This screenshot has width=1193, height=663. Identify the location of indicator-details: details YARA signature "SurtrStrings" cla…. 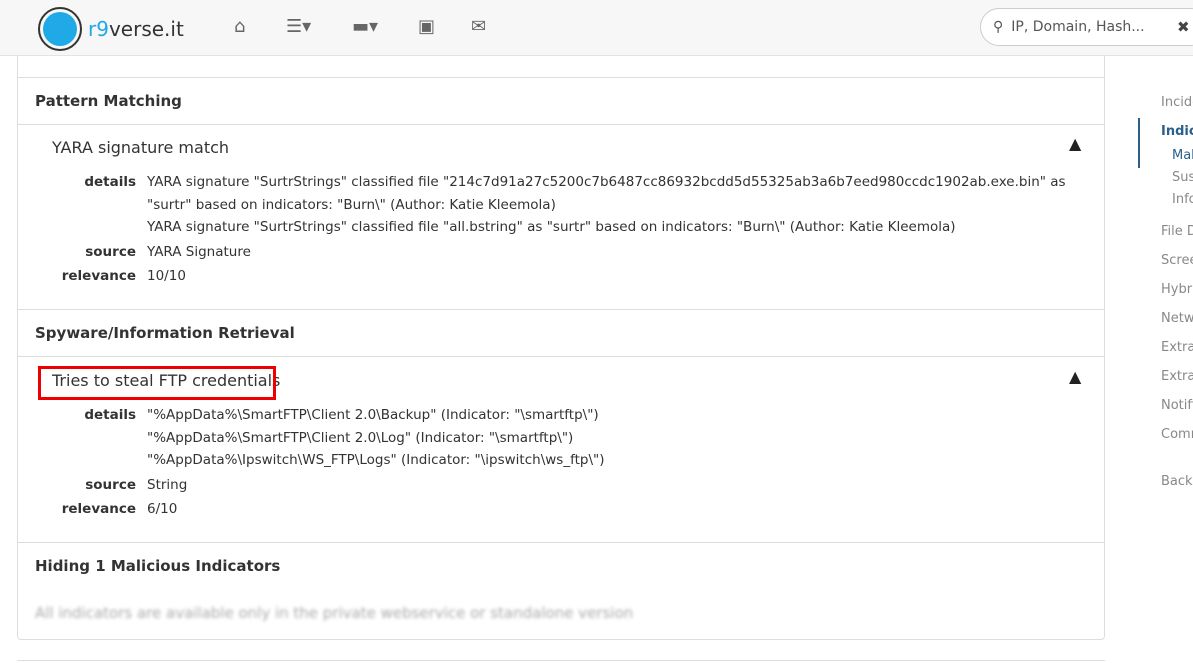
(563, 229).